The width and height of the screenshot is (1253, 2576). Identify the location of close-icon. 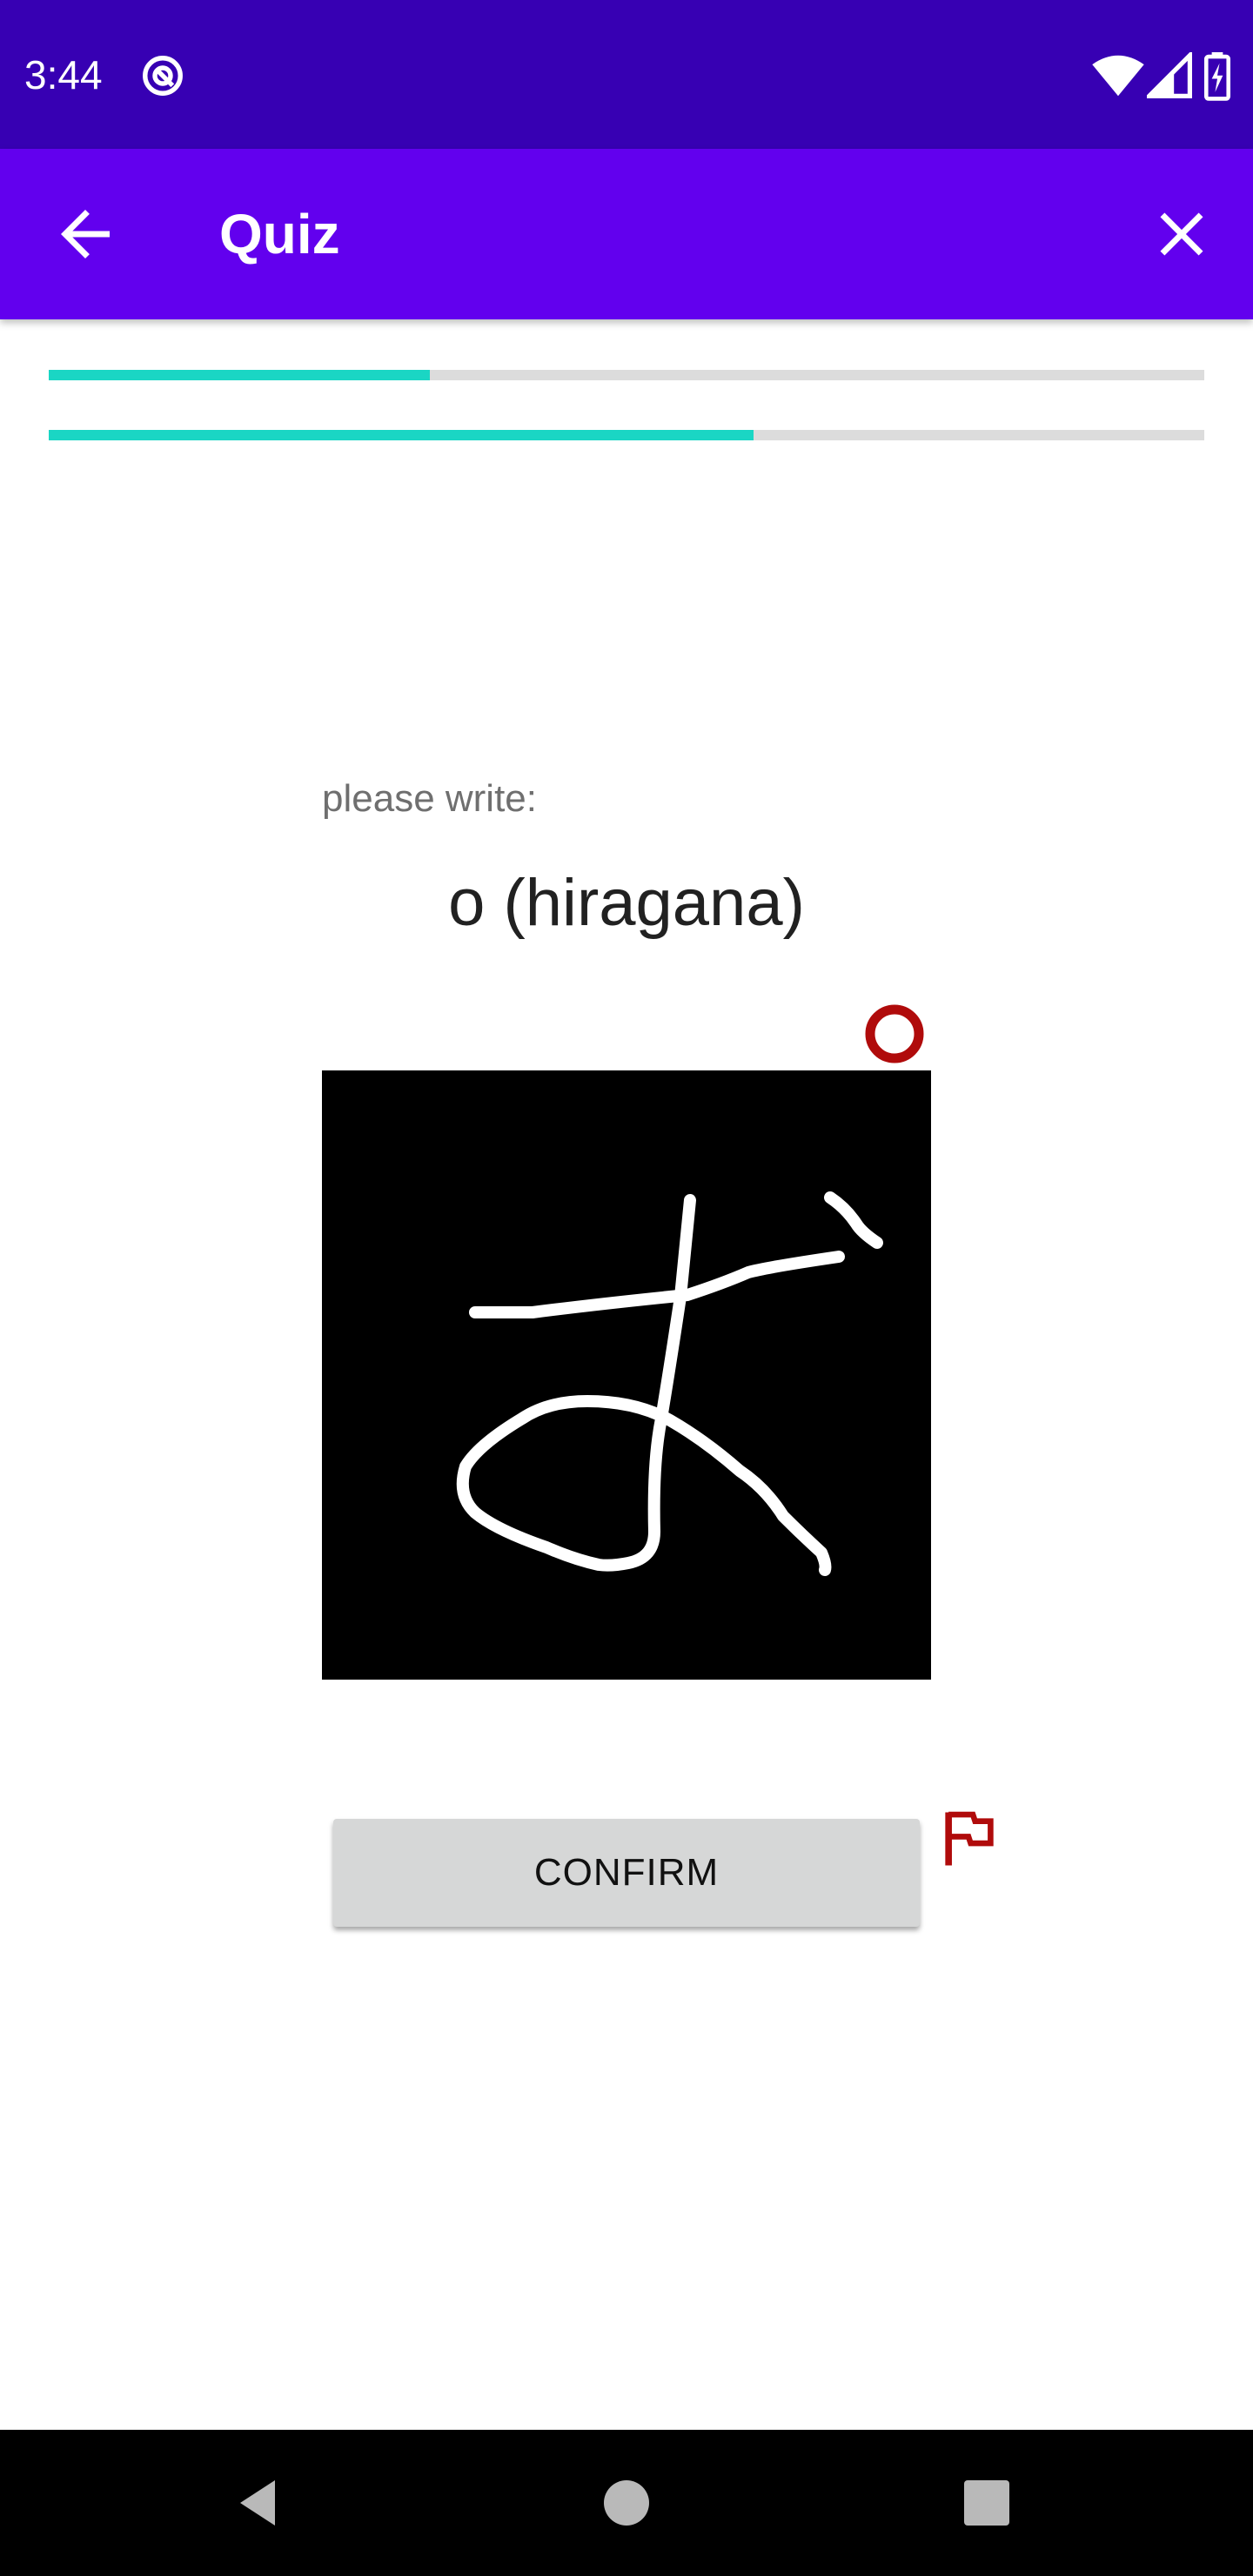
(1181, 234).